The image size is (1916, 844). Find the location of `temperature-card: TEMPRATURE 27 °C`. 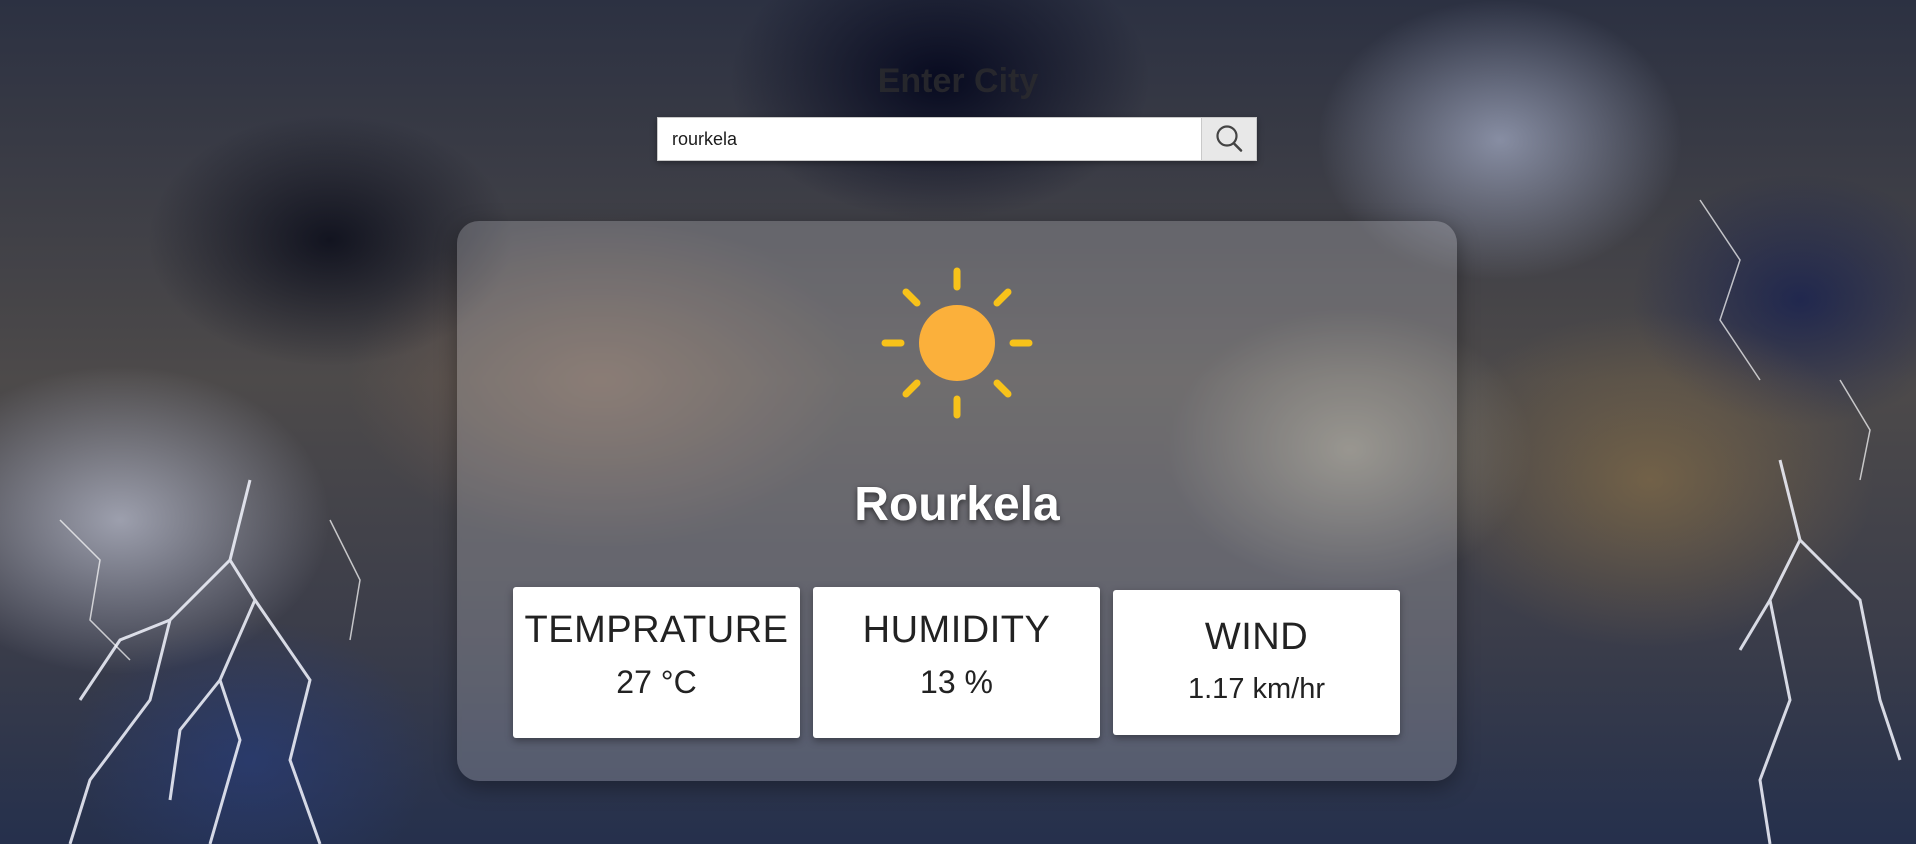

temperature-card: TEMPRATURE 27 °C is located at coordinates (656, 662).